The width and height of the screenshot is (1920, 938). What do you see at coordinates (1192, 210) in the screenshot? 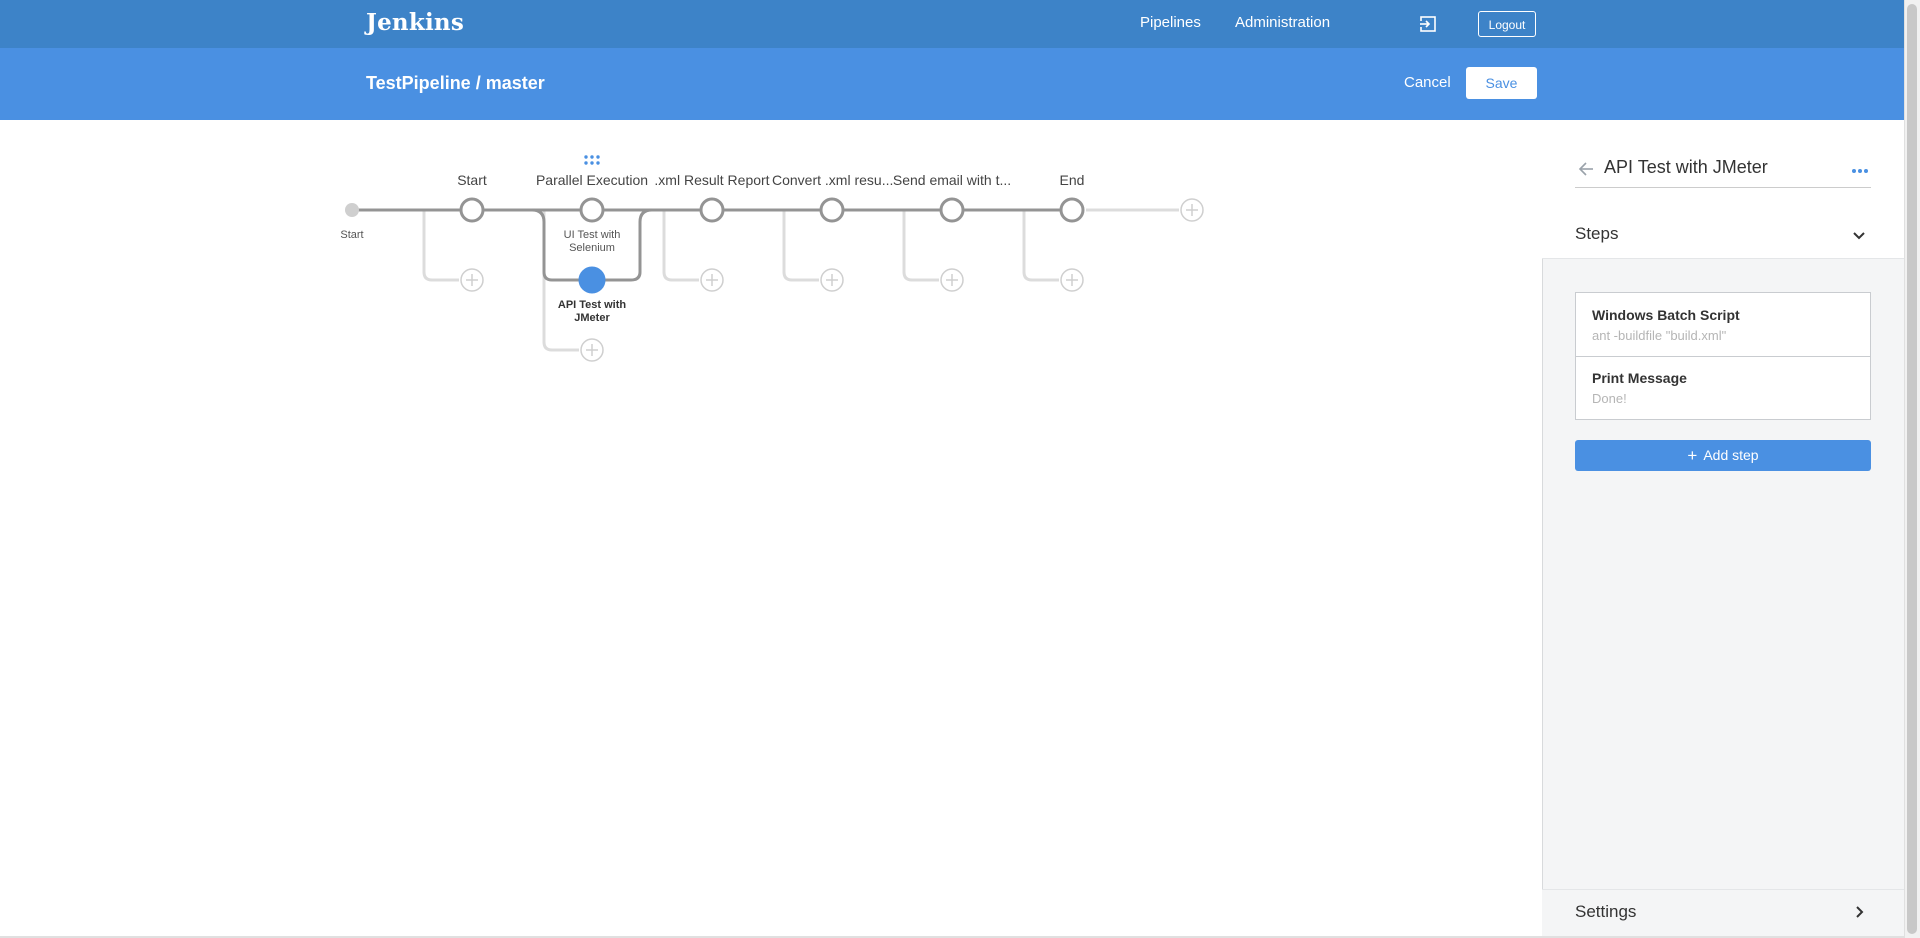
I see `add-stage-plus-icon` at bounding box center [1192, 210].